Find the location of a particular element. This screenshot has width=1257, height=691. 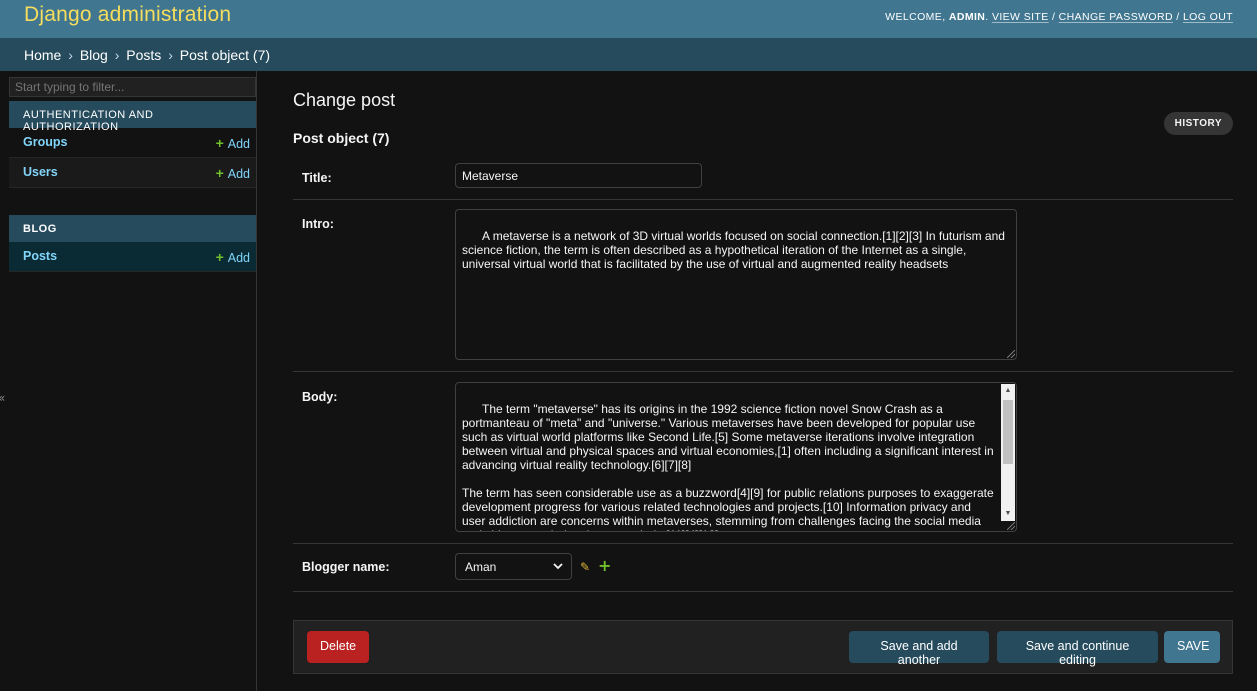

add-users-link: + Add is located at coordinates (233, 173).